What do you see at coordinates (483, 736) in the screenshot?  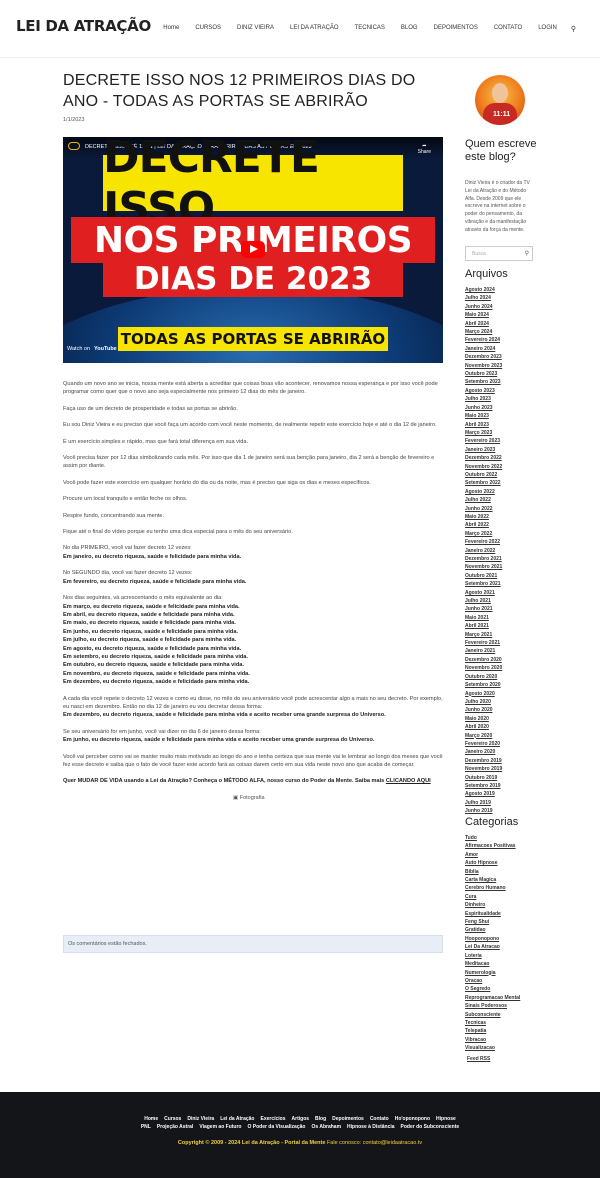 I see `archive-link: Março 2020` at bounding box center [483, 736].